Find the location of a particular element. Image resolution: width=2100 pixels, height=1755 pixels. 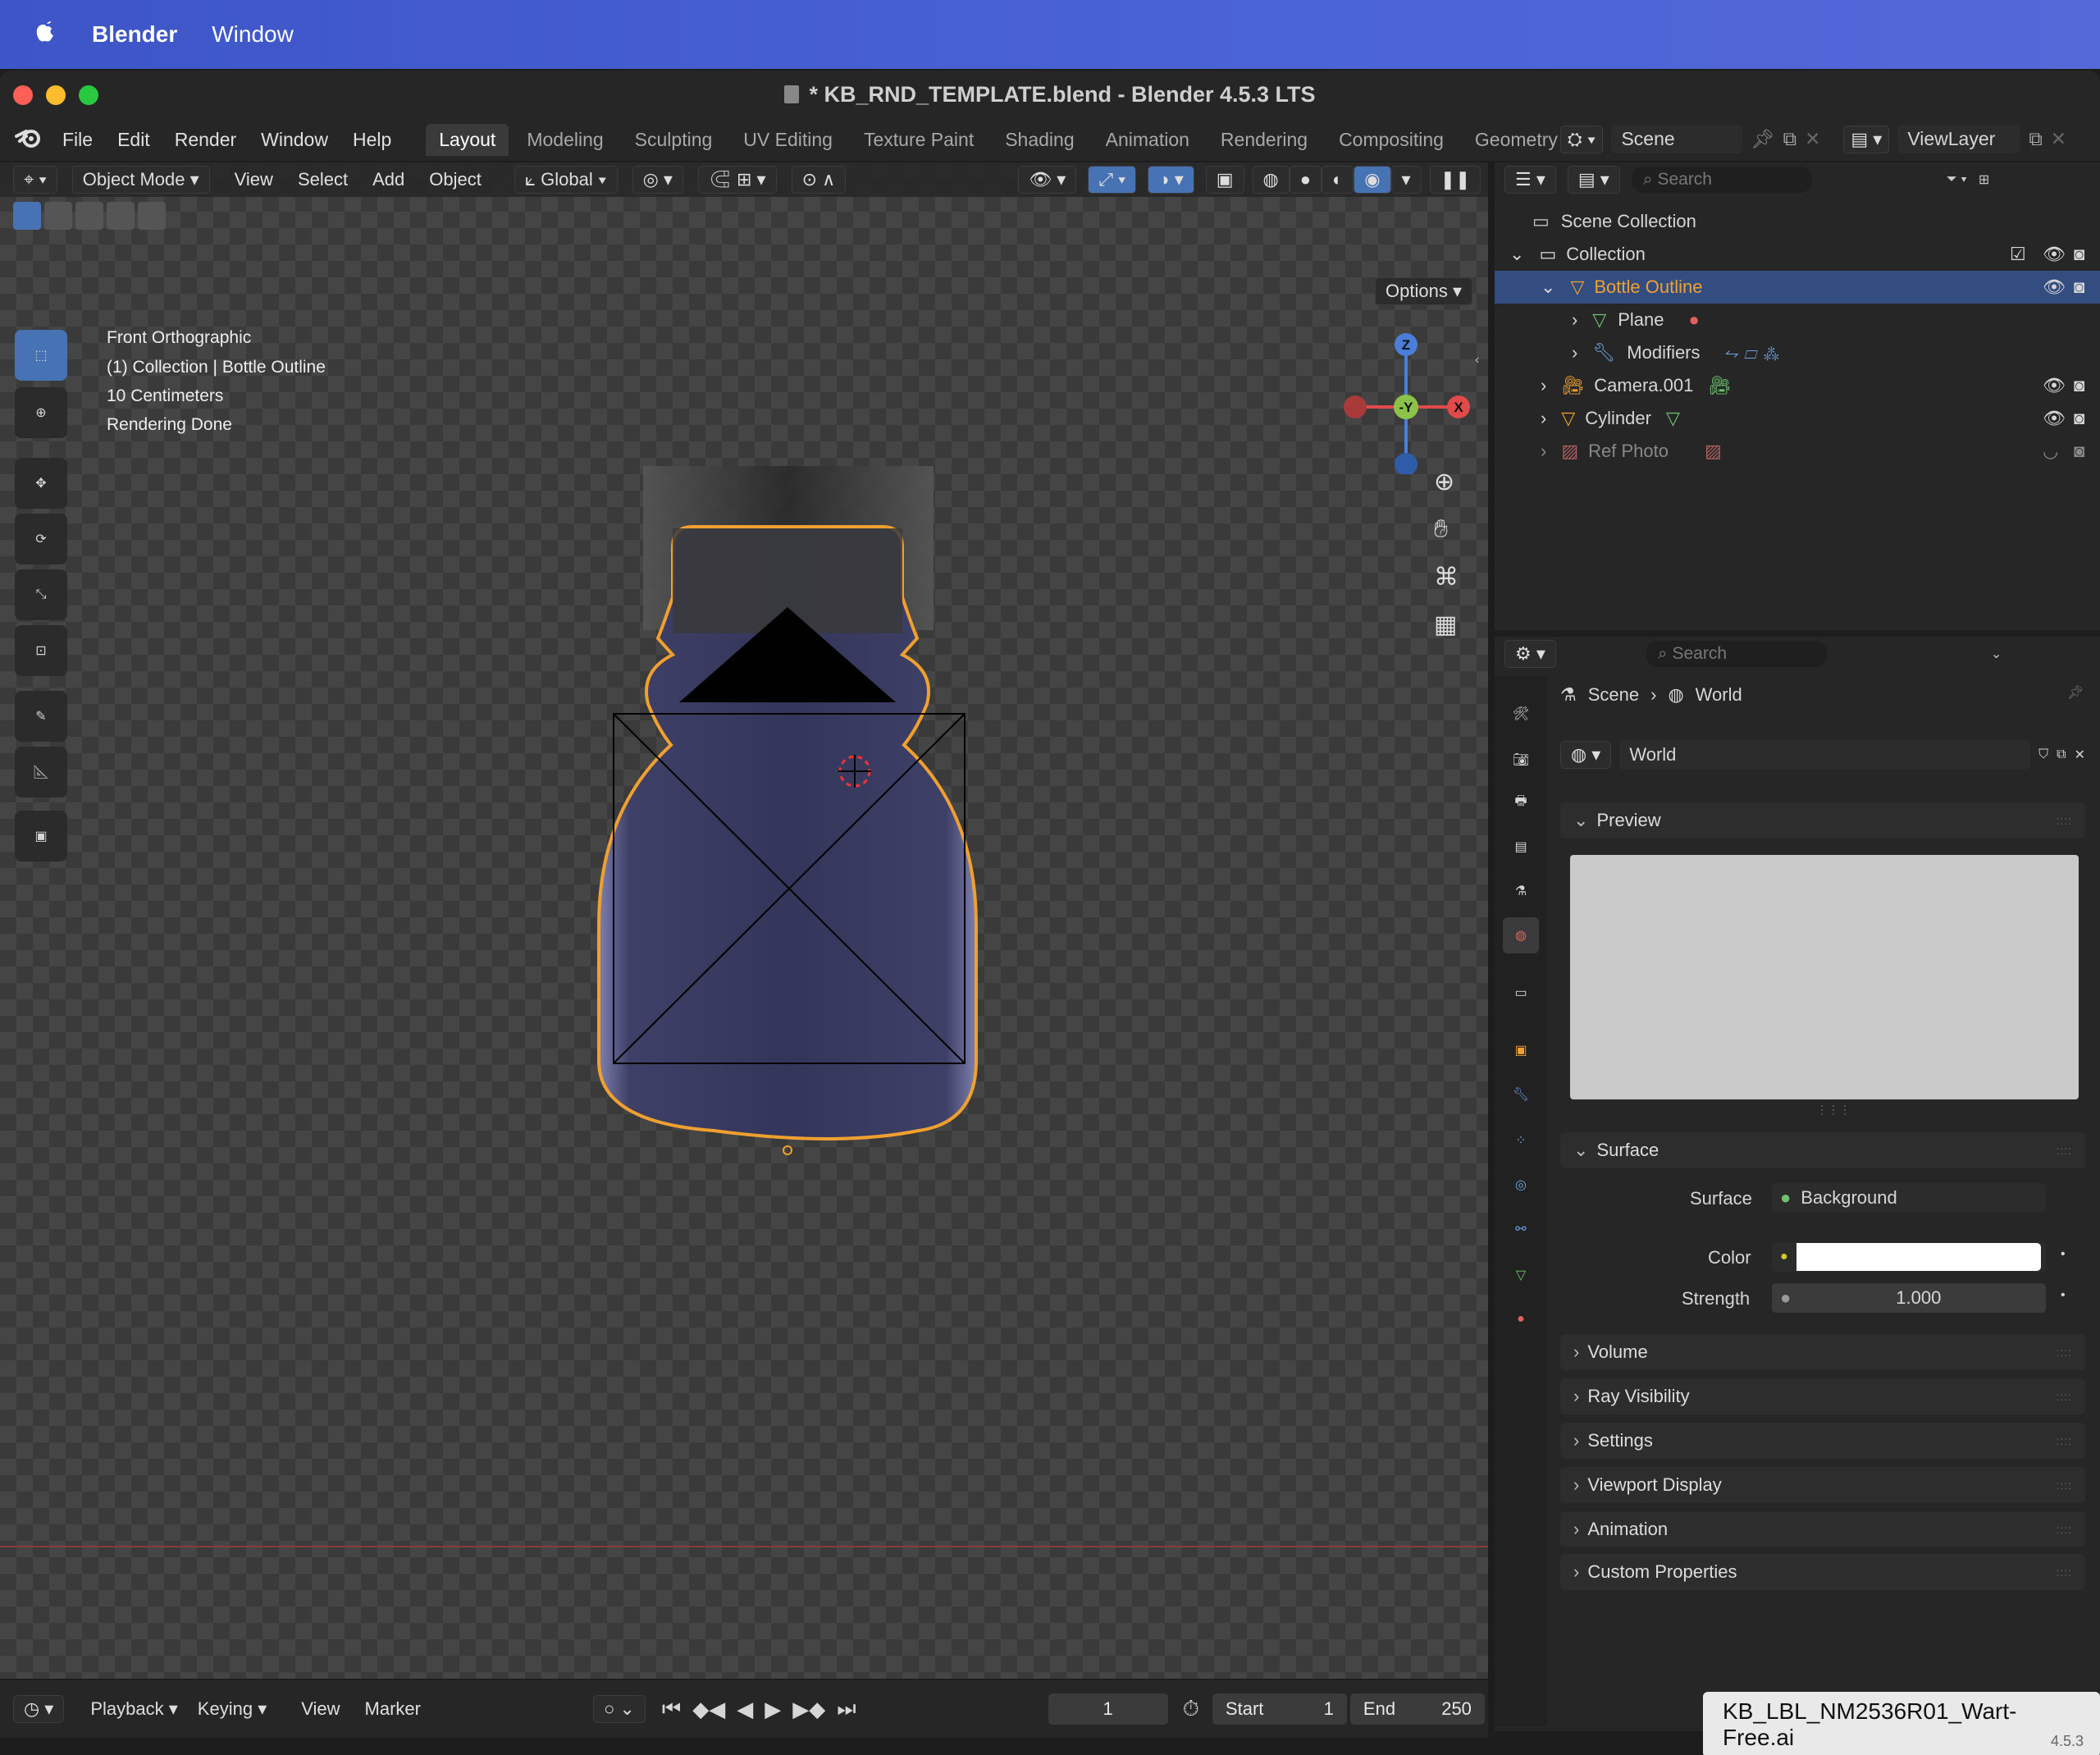

select-intersect-icon is located at coordinates (152, 216).